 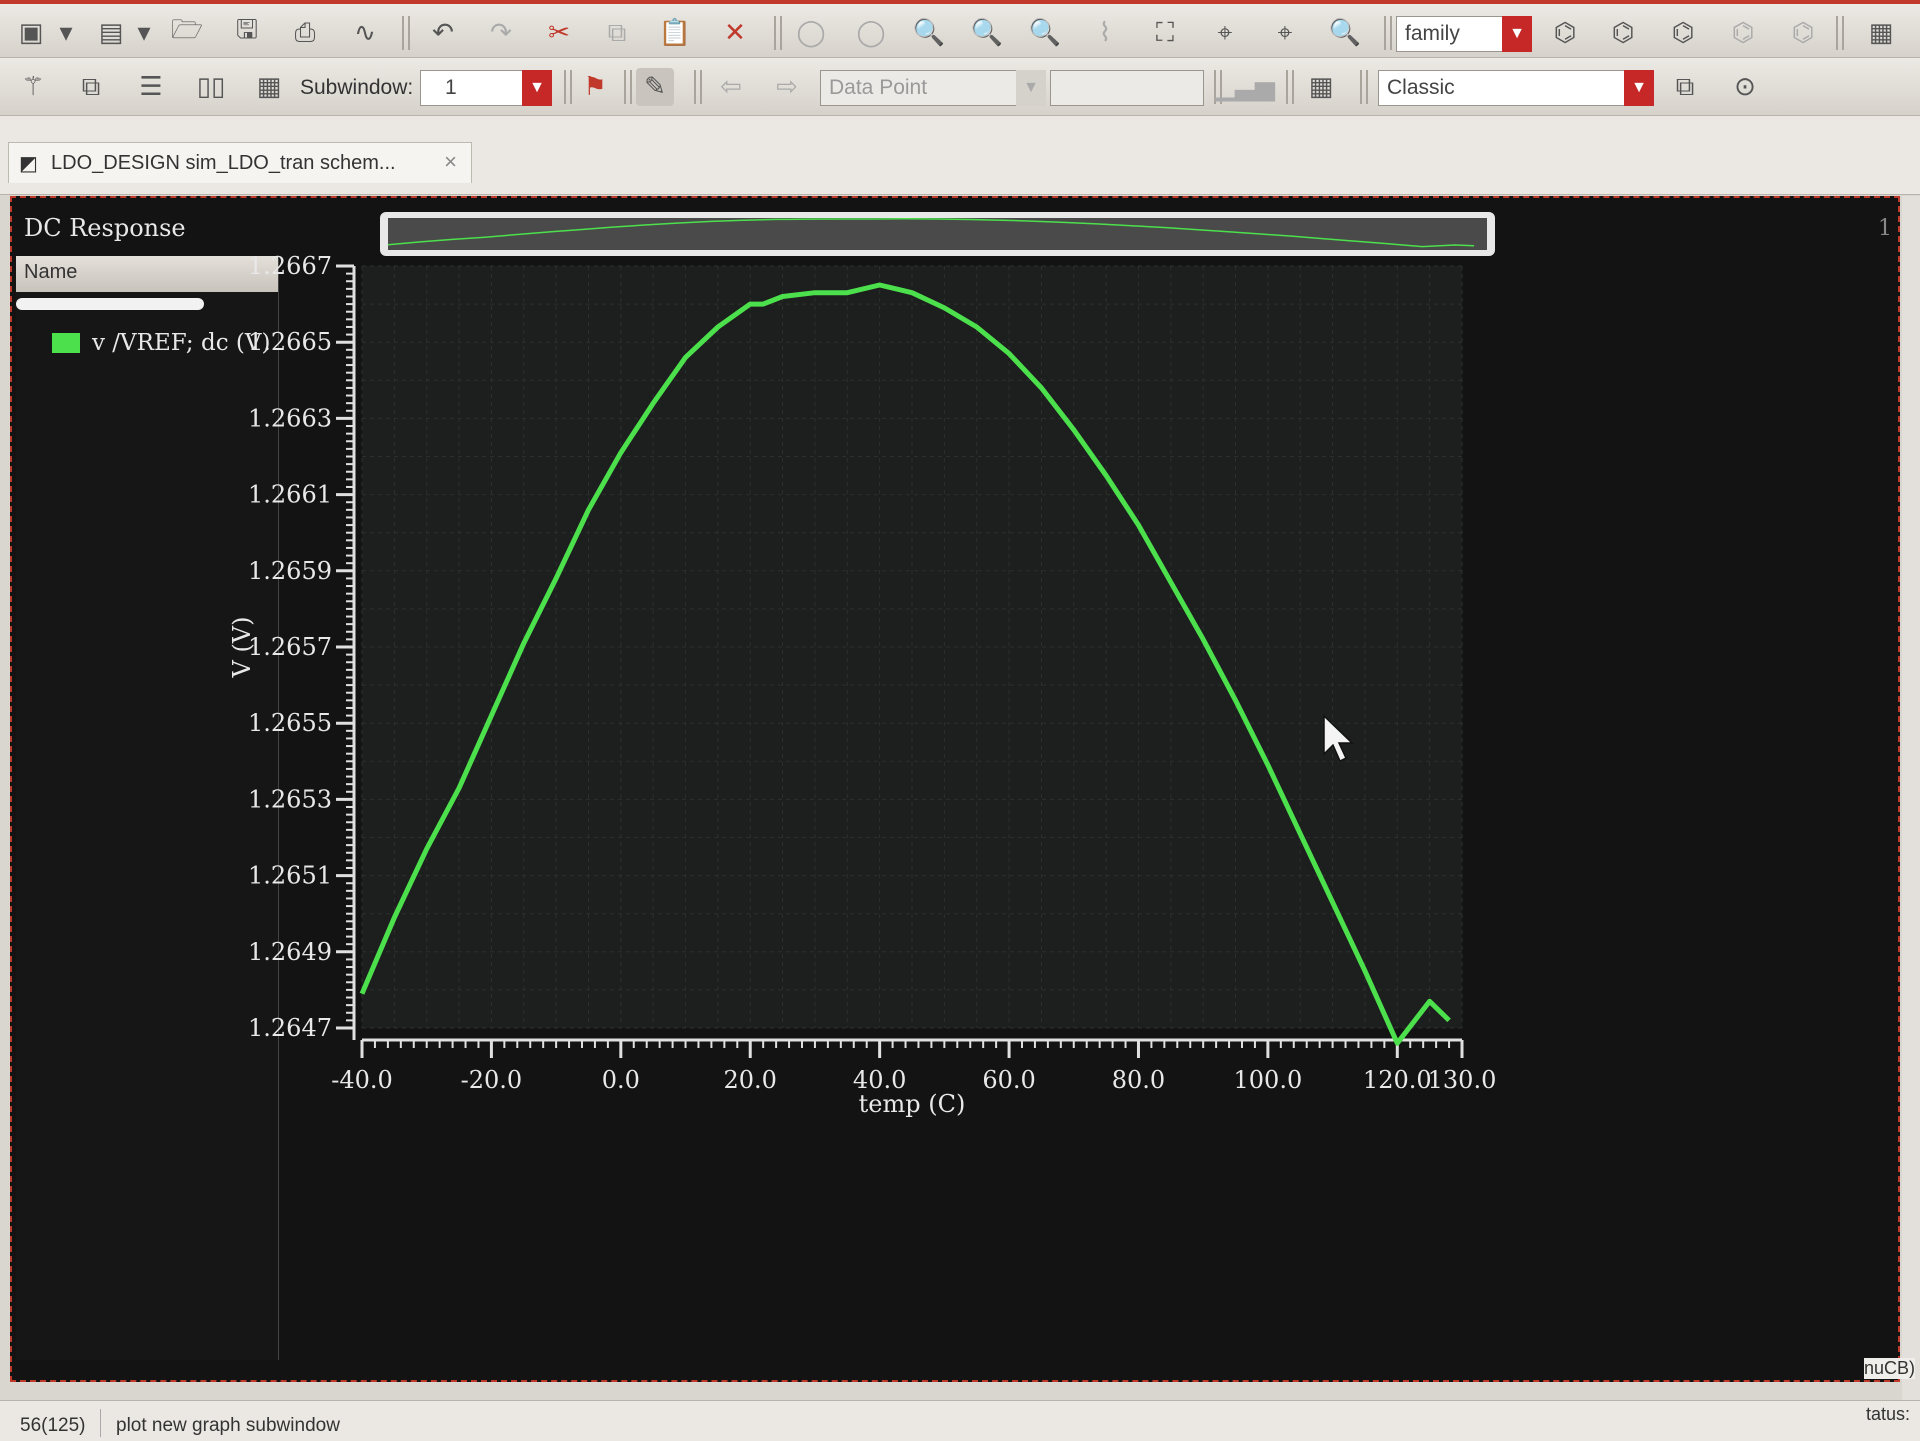 What do you see at coordinates (290, 571) in the screenshot?
I see `y-tick-label: 1.2659` at bounding box center [290, 571].